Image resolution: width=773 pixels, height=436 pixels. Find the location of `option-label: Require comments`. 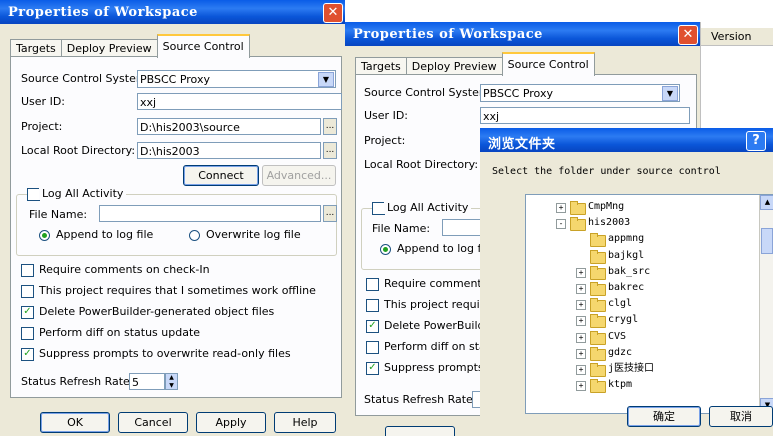

option-label: Require comments is located at coordinates (436, 283).